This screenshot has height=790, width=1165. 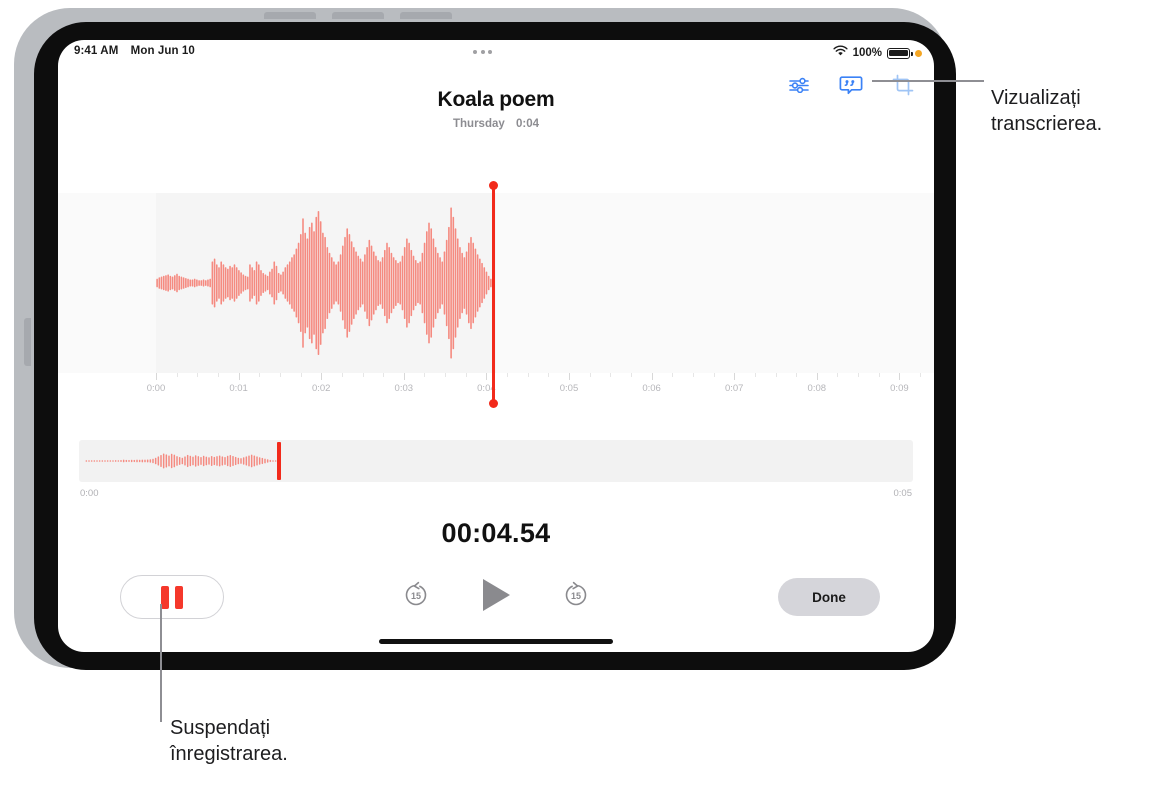 What do you see at coordinates (181, 461) in the screenshot?
I see `overview-waveform-bars` at bounding box center [181, 461].